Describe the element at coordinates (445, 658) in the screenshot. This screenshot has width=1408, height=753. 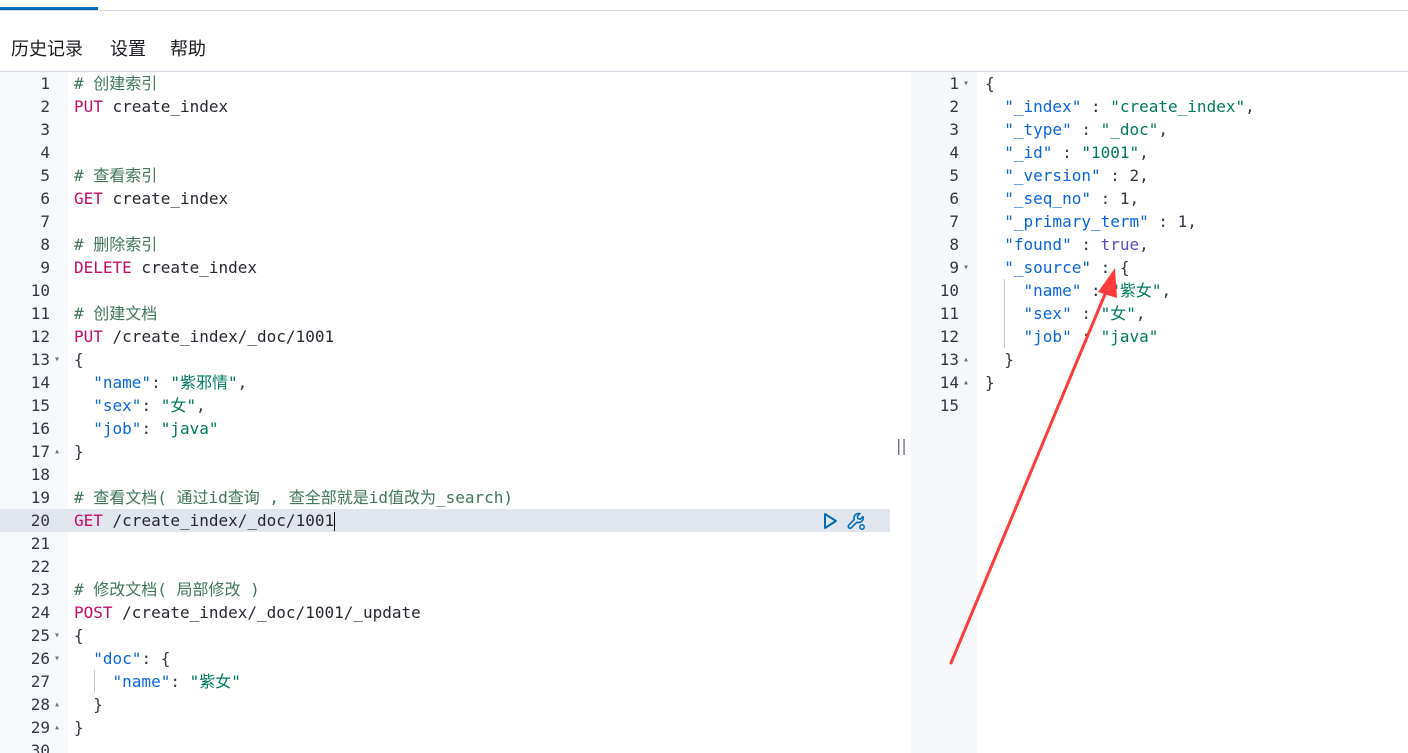
I see `editor-line: 26 ▾ "doc": {` at that location.